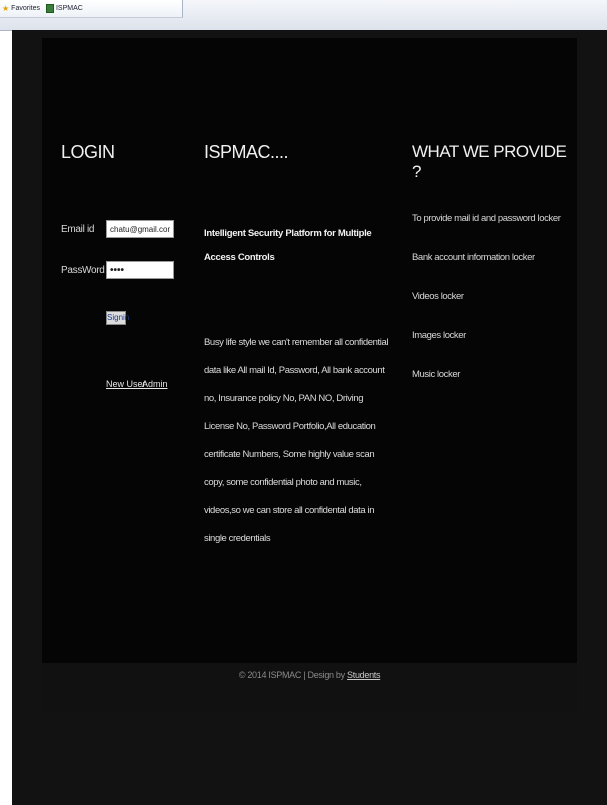 The width and height of the screenshot is (607, 805). Describe the element at coordinates (91, 9) in the screenshot. I see `favorites-bar: ★ Favorites ISPMAC` at that location.